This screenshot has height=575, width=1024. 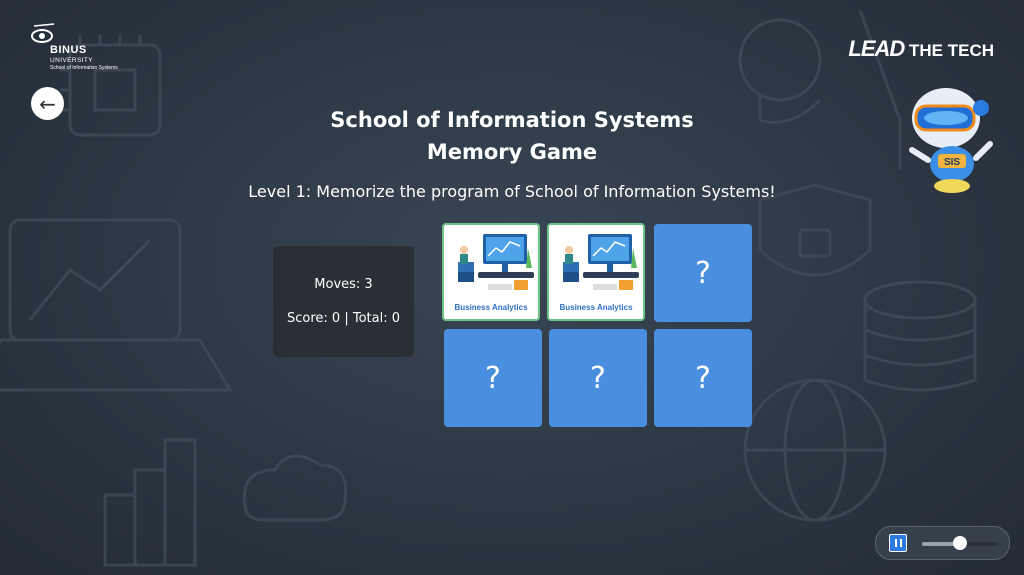 What do you see at coordinates (343, 318) in the screenshot?
I see `score-counter: Score: 0 | Total: 0` at bounding box center [343, 318].